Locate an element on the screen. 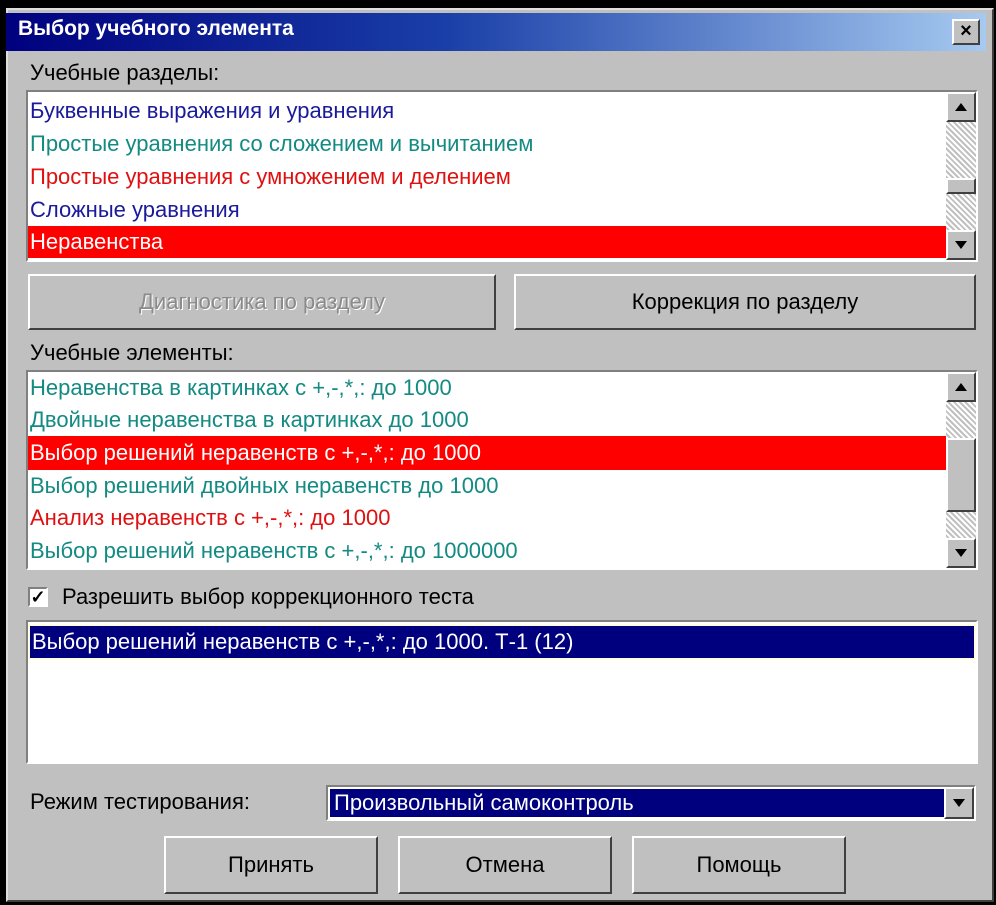  correction-button: Коррекция по разделу is located at coordinates (745, 302).